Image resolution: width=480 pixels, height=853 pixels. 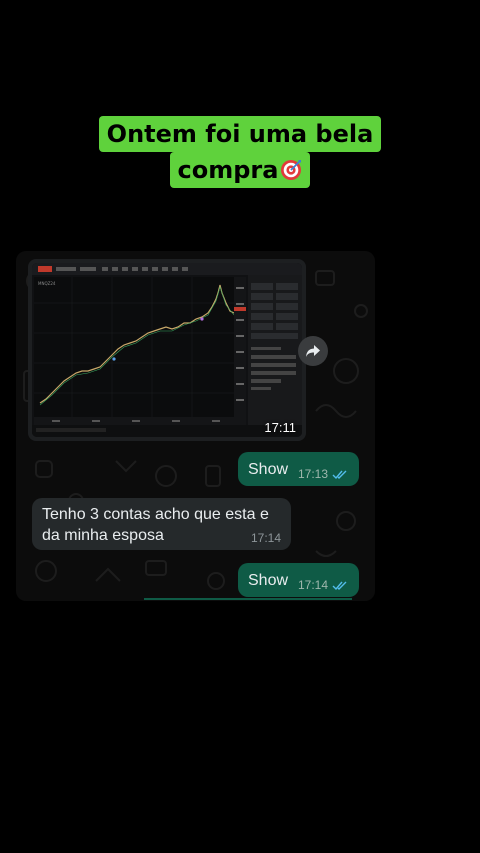 I want to click on trading-platform-image: MNQZ24, so click(x=167, y=350).